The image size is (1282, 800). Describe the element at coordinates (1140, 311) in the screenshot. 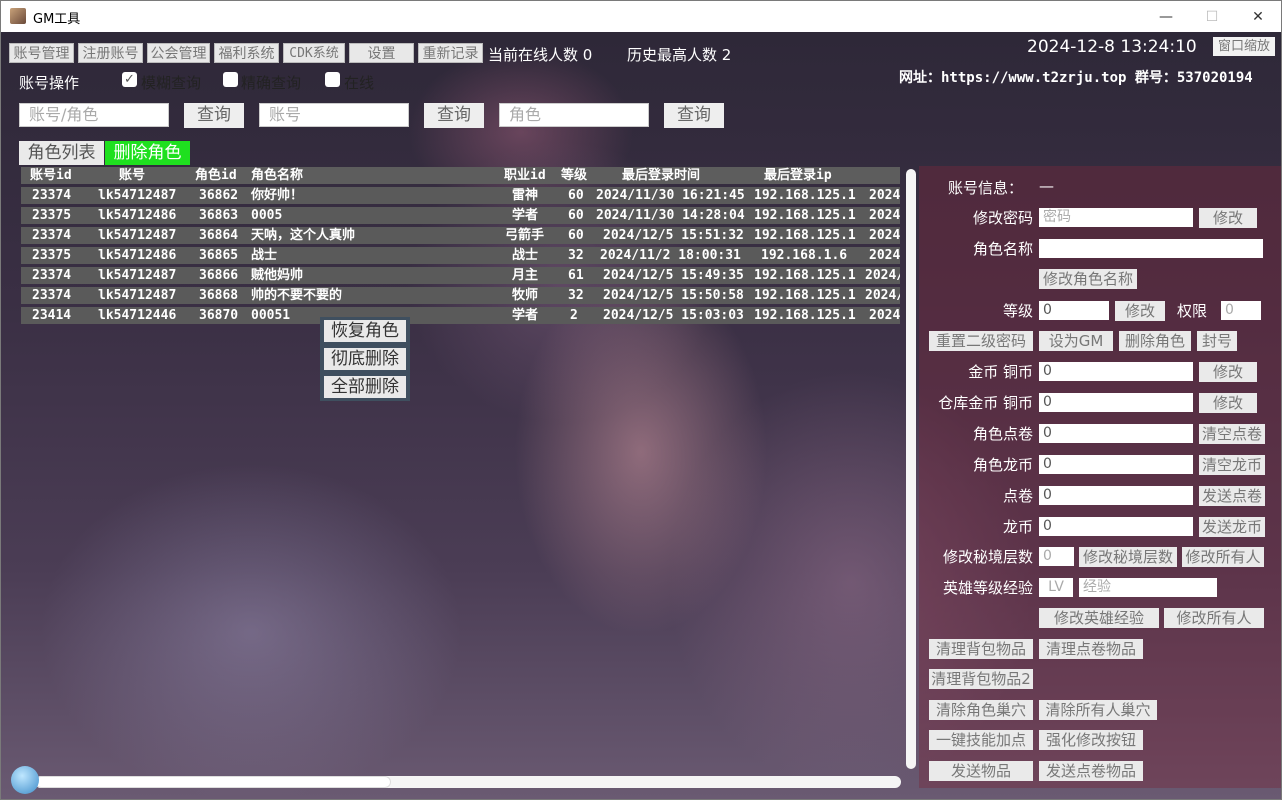

I see `change-level-button: 修改` at that location.